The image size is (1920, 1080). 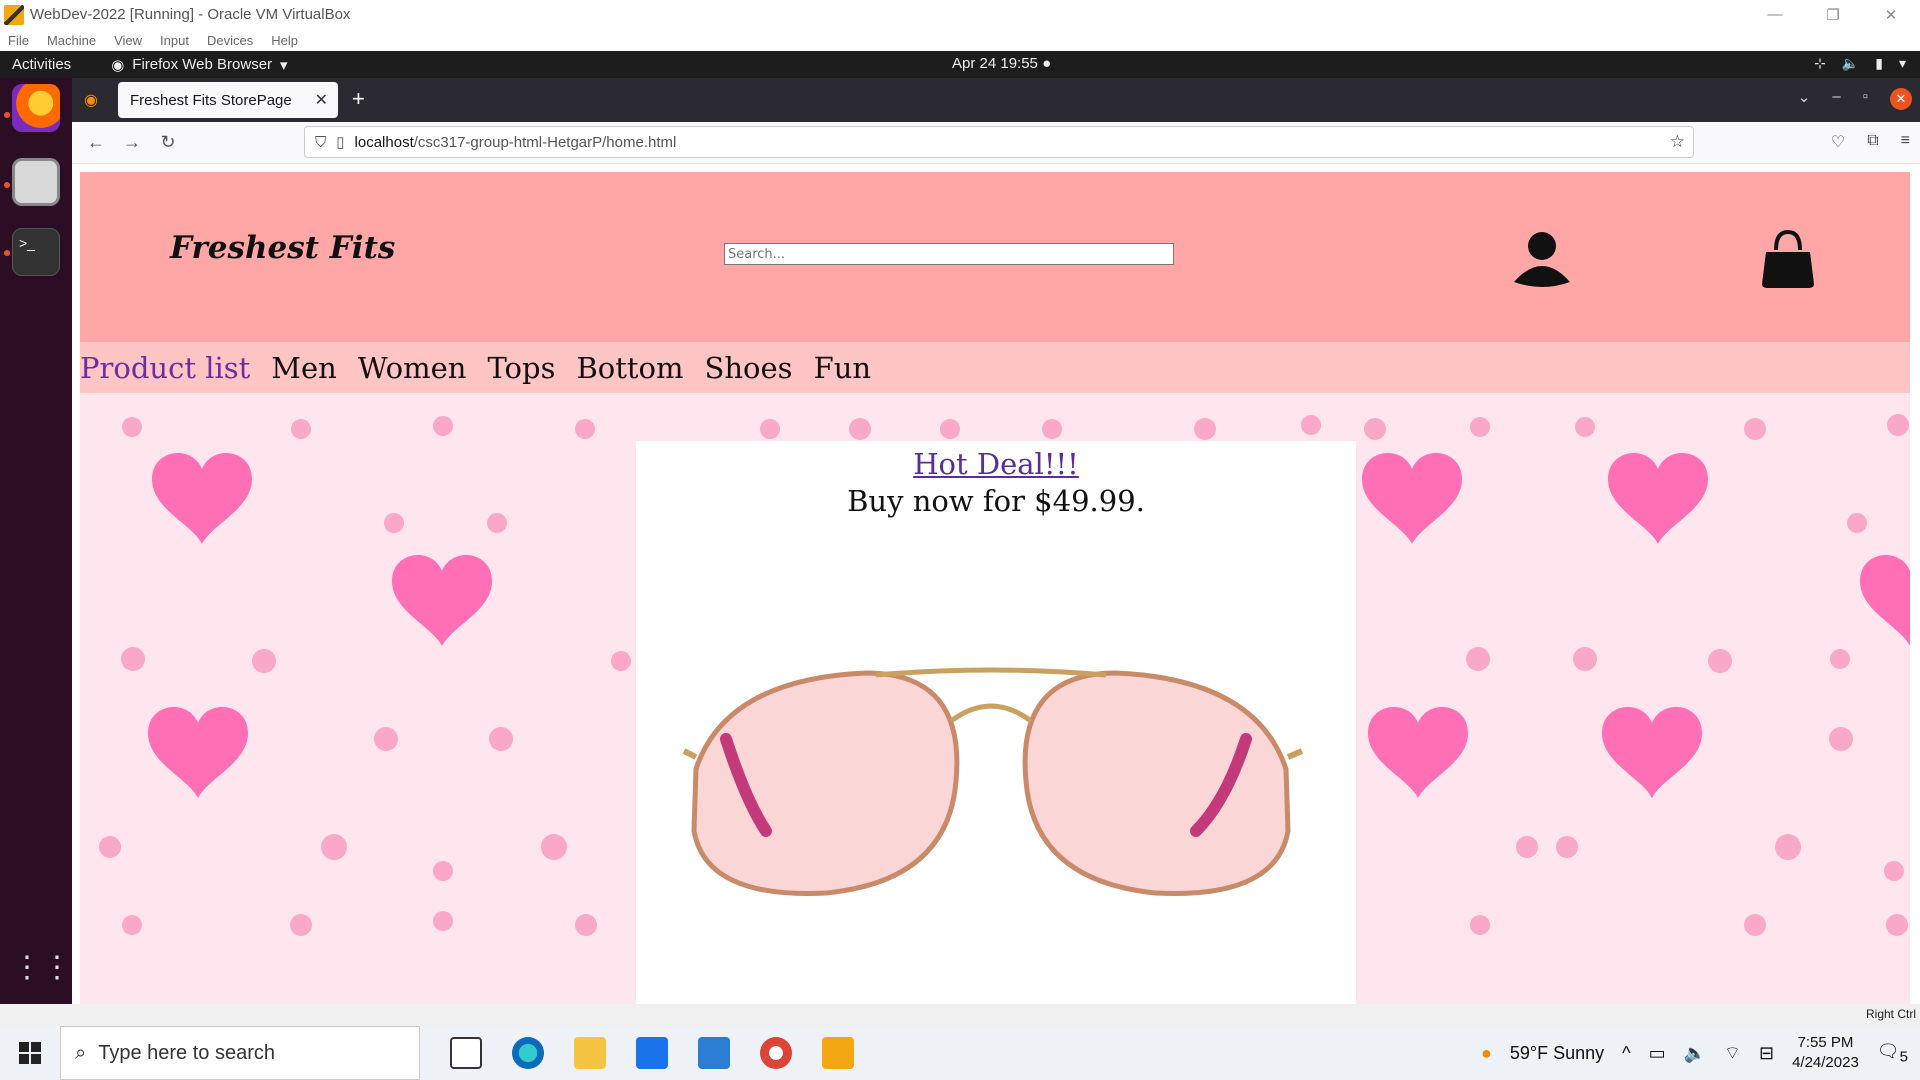 What do you see at coordinates (1657, 1053) in the screenshot?
I see `battery-icon: ▭` at bounding box center [1657, 1053].